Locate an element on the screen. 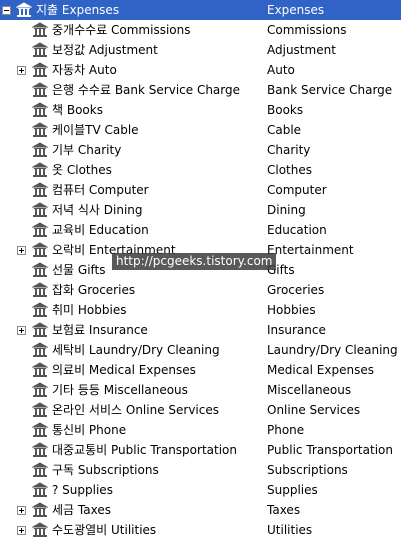  account-name: 기부 Charity is located at coordinates (87, 150).